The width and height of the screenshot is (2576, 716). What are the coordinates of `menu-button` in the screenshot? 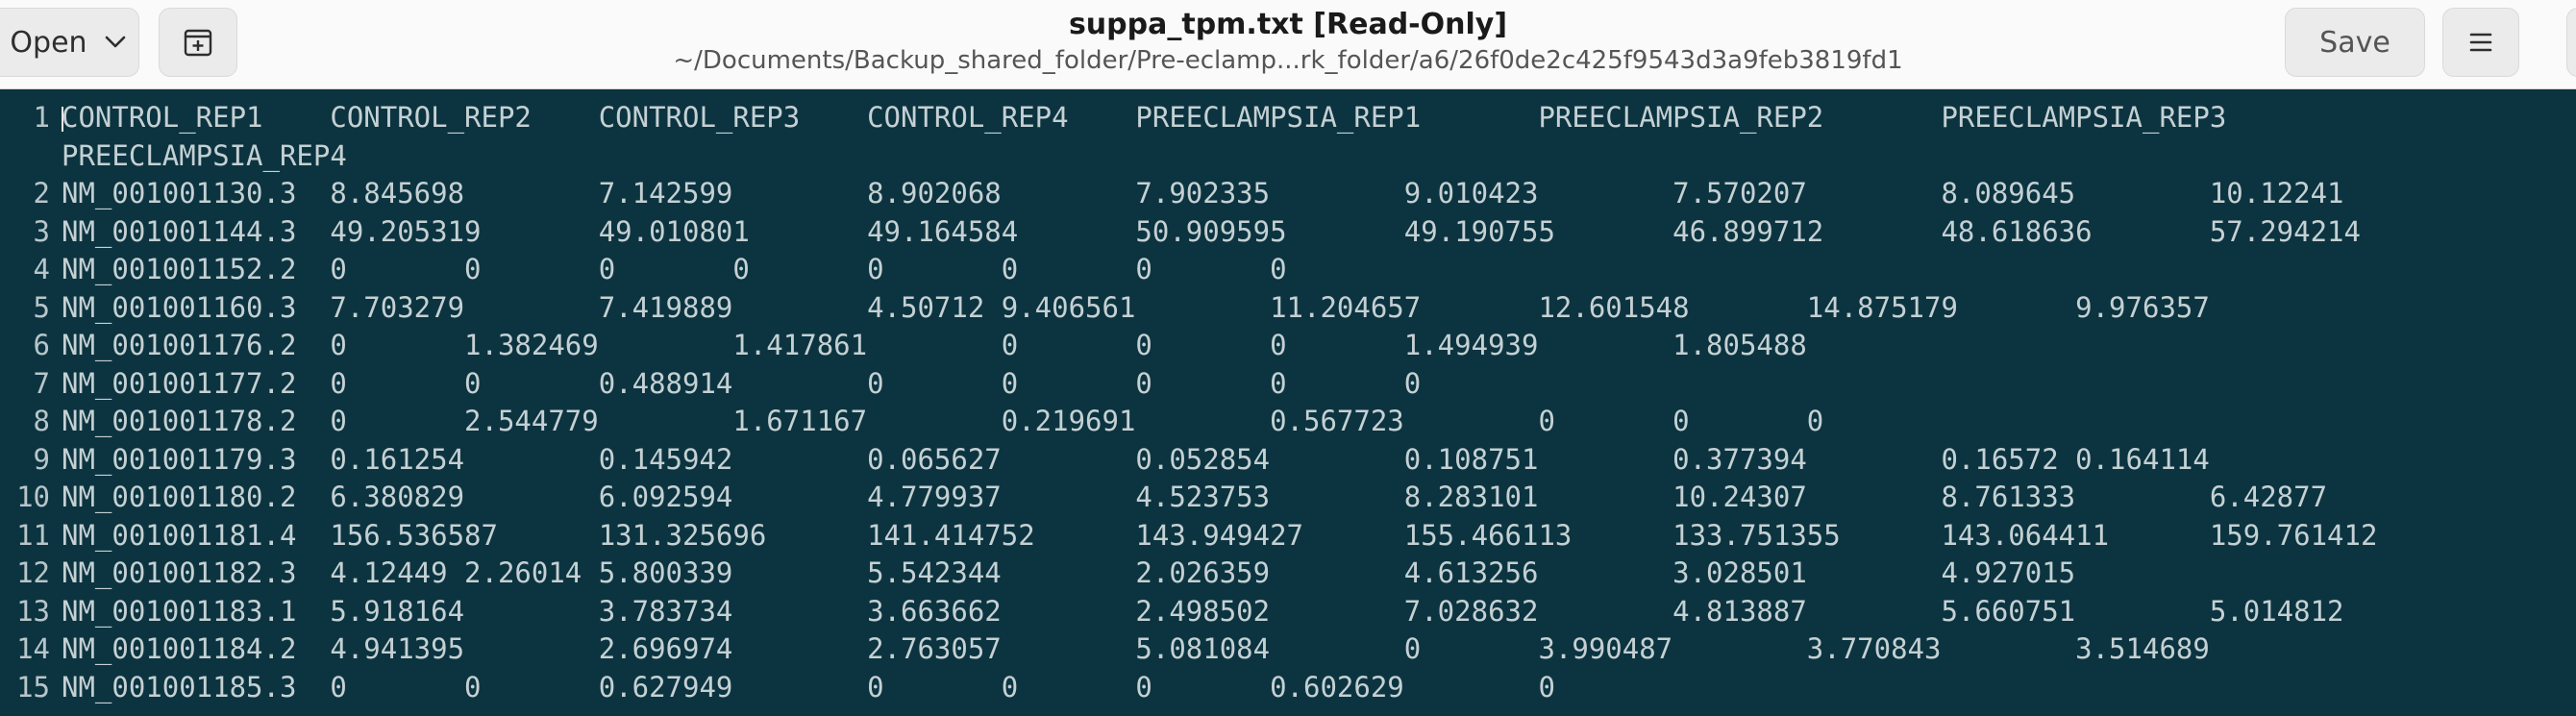 It's located at (2480, 42).